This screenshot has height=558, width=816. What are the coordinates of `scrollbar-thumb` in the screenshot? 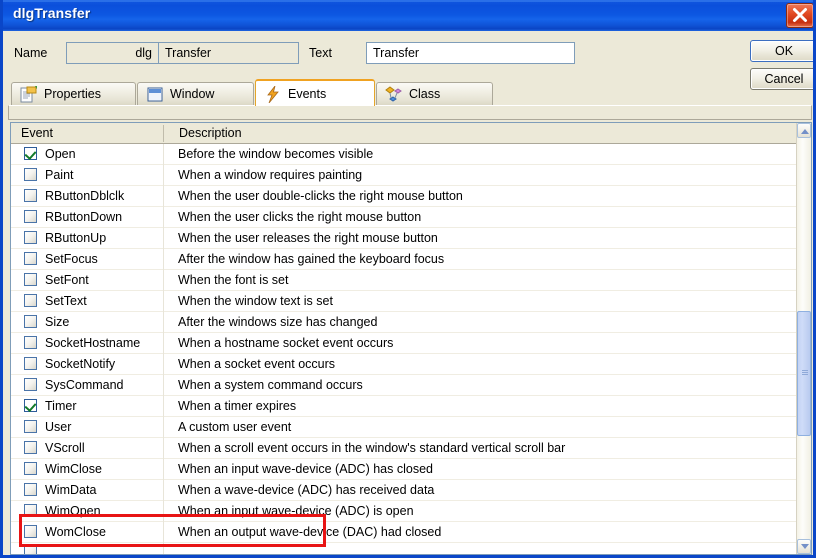 It's located at (804, 373).